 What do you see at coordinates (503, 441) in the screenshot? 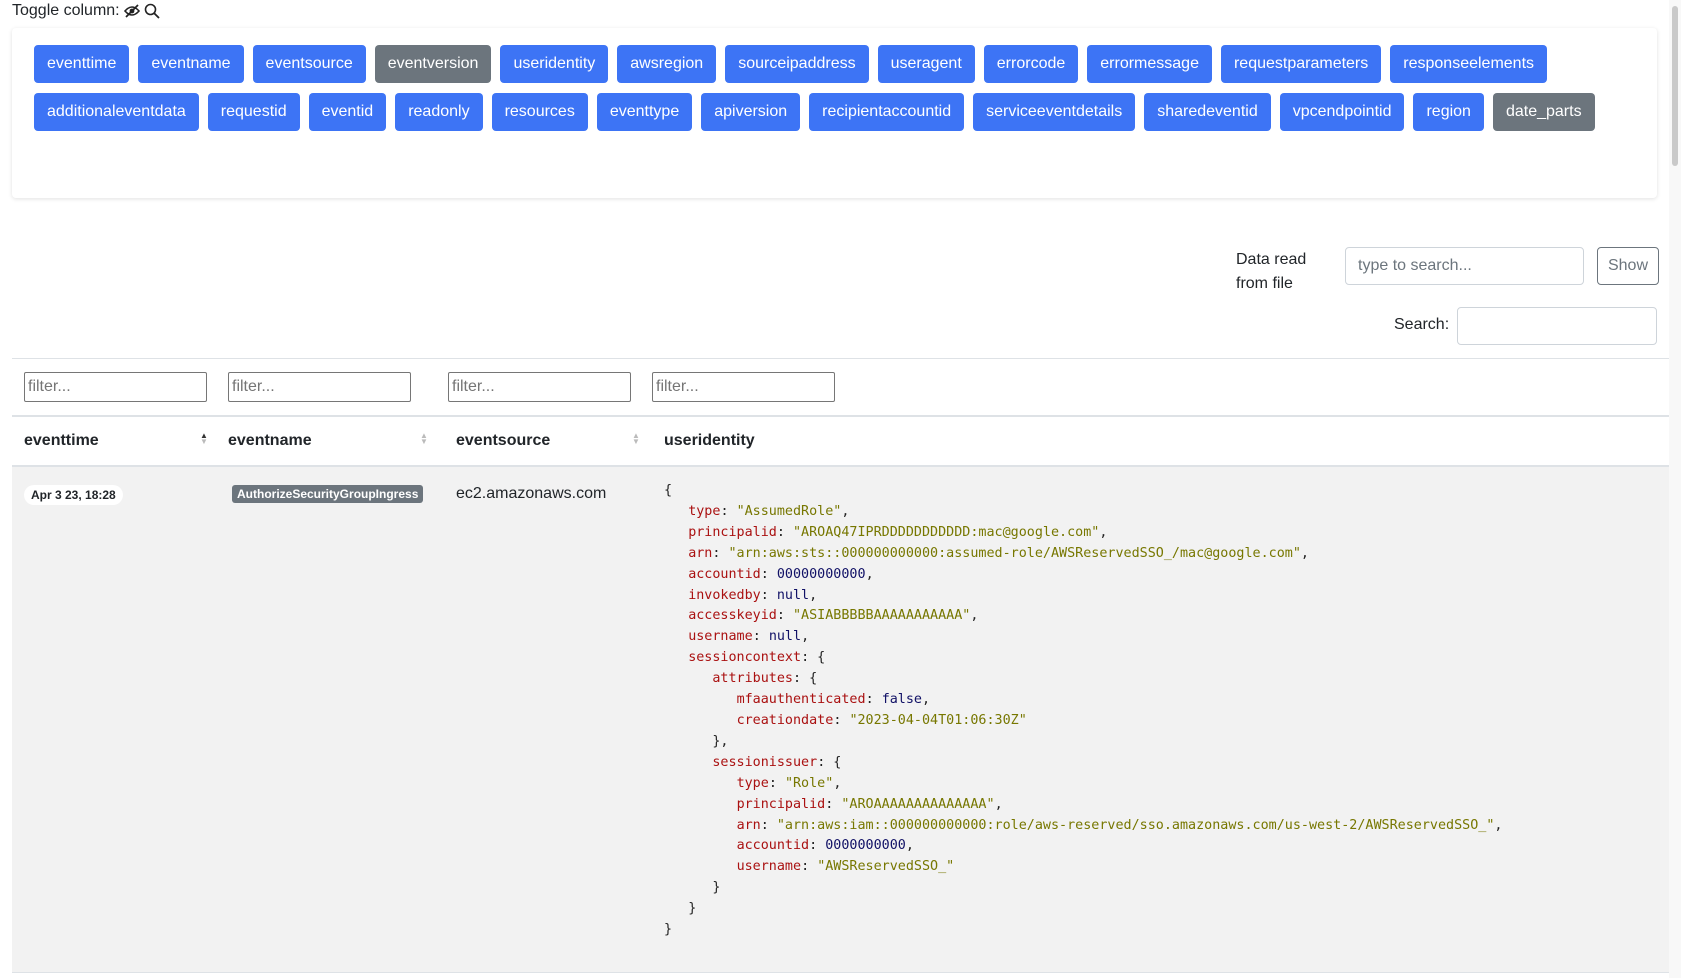
I see `header-eventsource: eventsource` at bounding box center [503, 441].